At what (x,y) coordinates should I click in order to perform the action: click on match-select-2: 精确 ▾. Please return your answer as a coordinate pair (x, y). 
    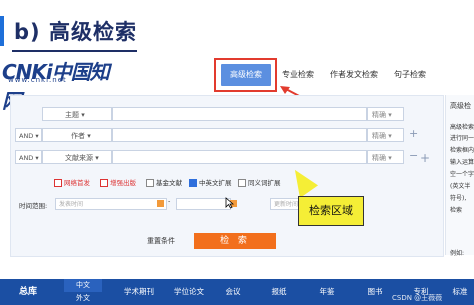
    Looking at the image, I should click on (385, 135).